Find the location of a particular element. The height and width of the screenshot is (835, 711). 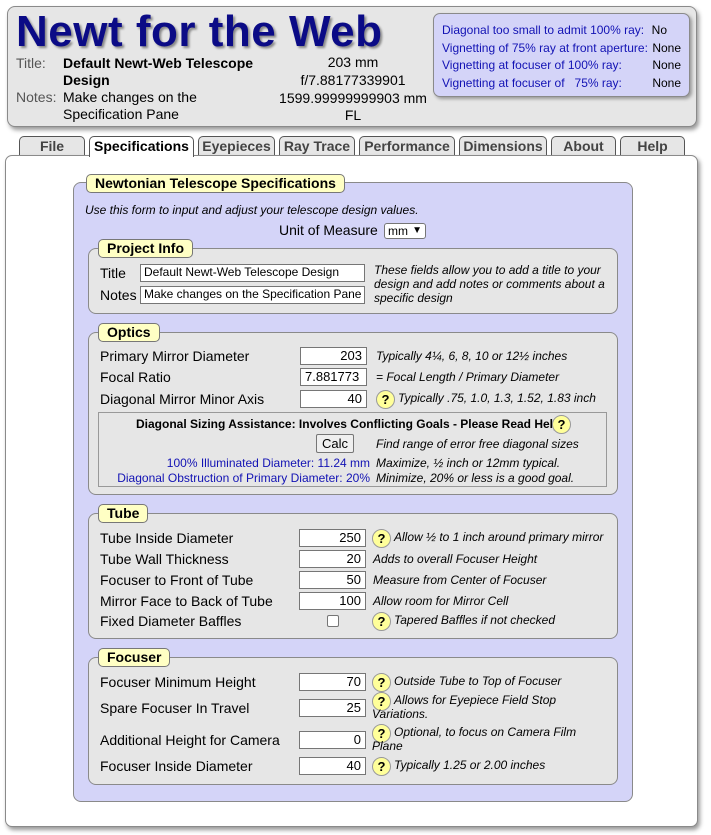

spare-focuser-travel-input: 25 is located at coordinates (332, 708).